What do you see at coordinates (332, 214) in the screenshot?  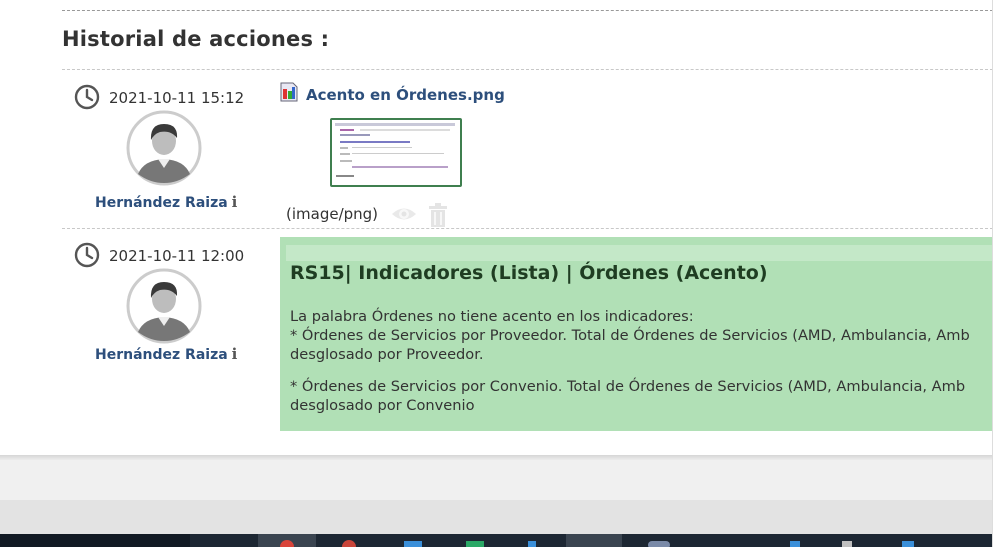 I see `attachment-mime: (image/png)` at bounding box center [332, 214].